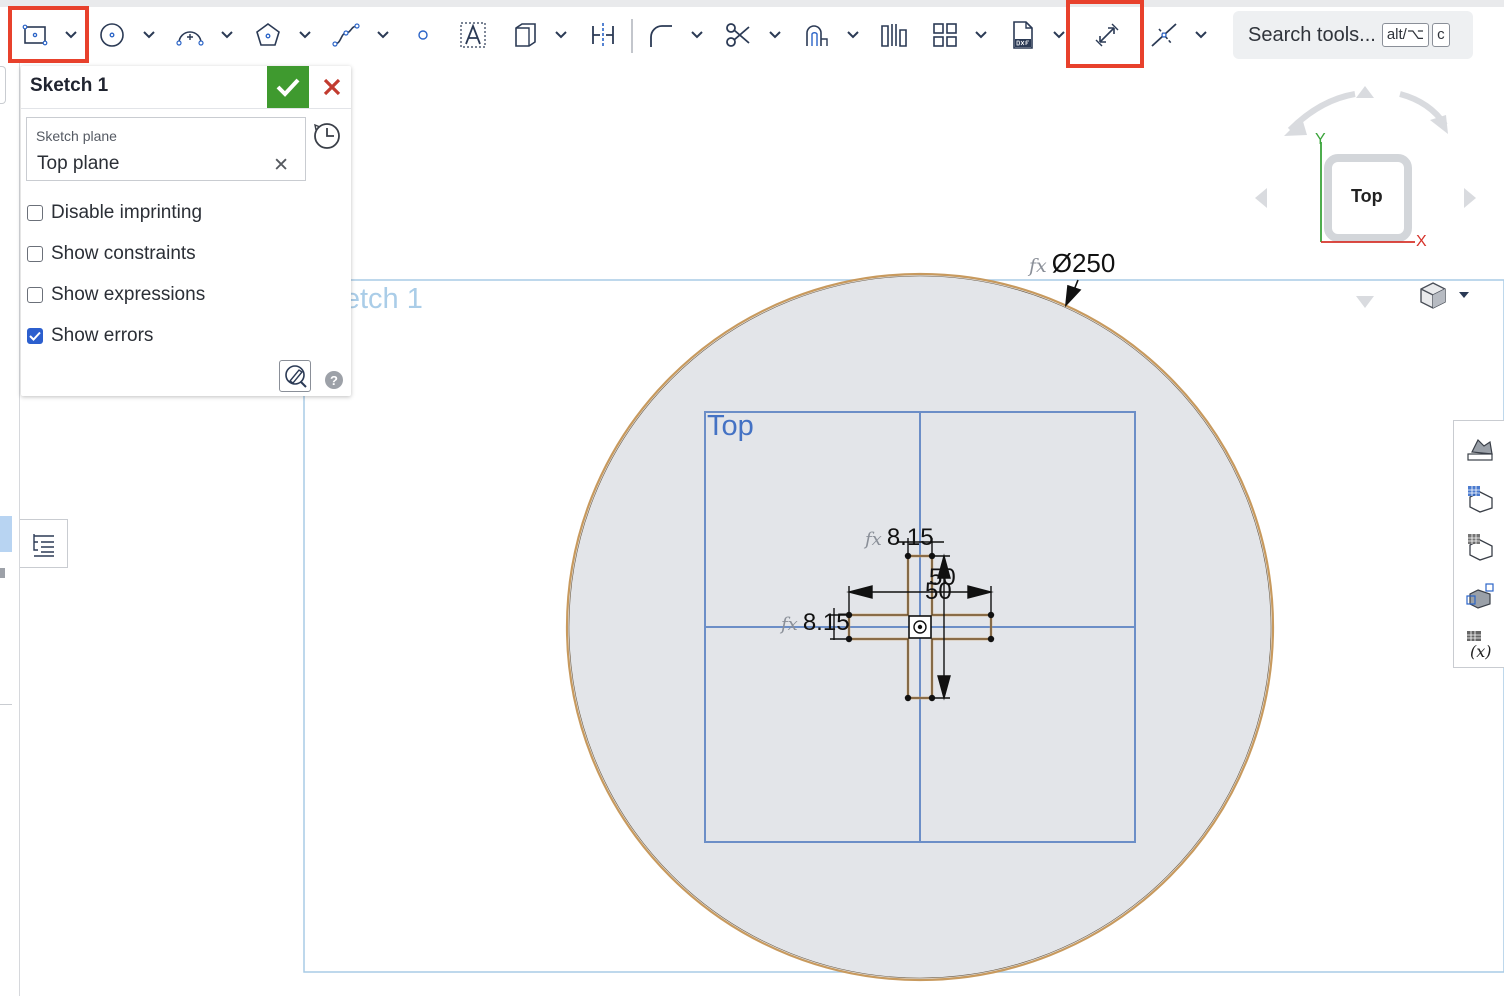 This screenshot has height=996, width=1504. Describe the element at coordinates (1479, 498) in the screenshot. I see `section-view-icon` at that location.